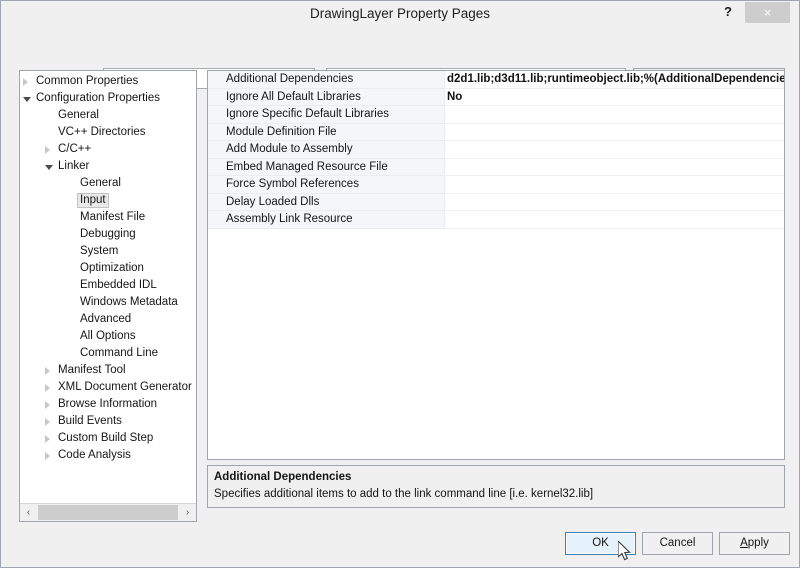  I want to click on tree-item-manifest-file: Manifest File, so click(108, 218).